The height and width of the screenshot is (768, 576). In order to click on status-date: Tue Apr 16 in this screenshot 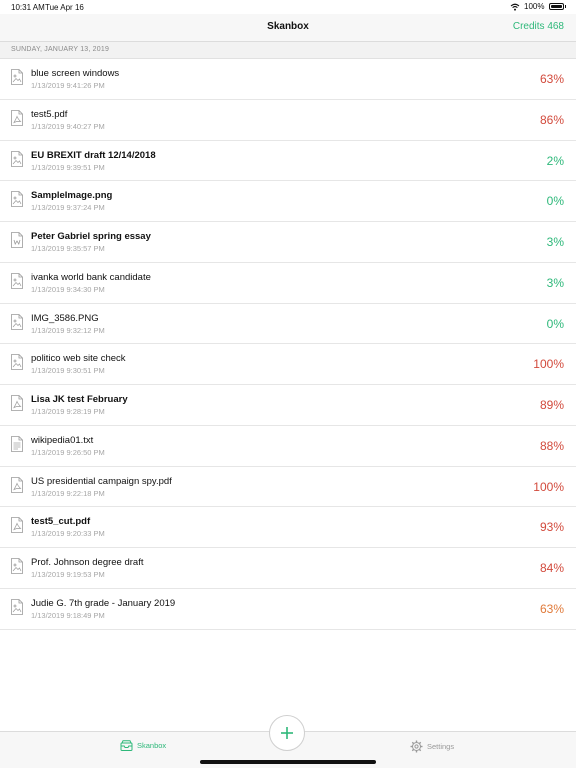, I will do `click(64, 7)`.